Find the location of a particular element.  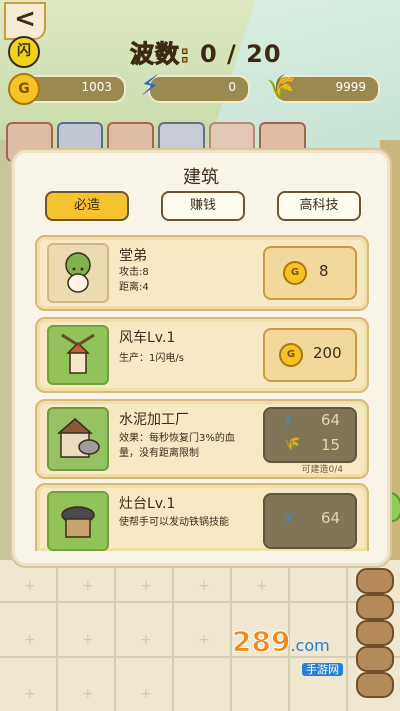

item-desc: 生产：1闪电/s is located at coordinates (151, 358).